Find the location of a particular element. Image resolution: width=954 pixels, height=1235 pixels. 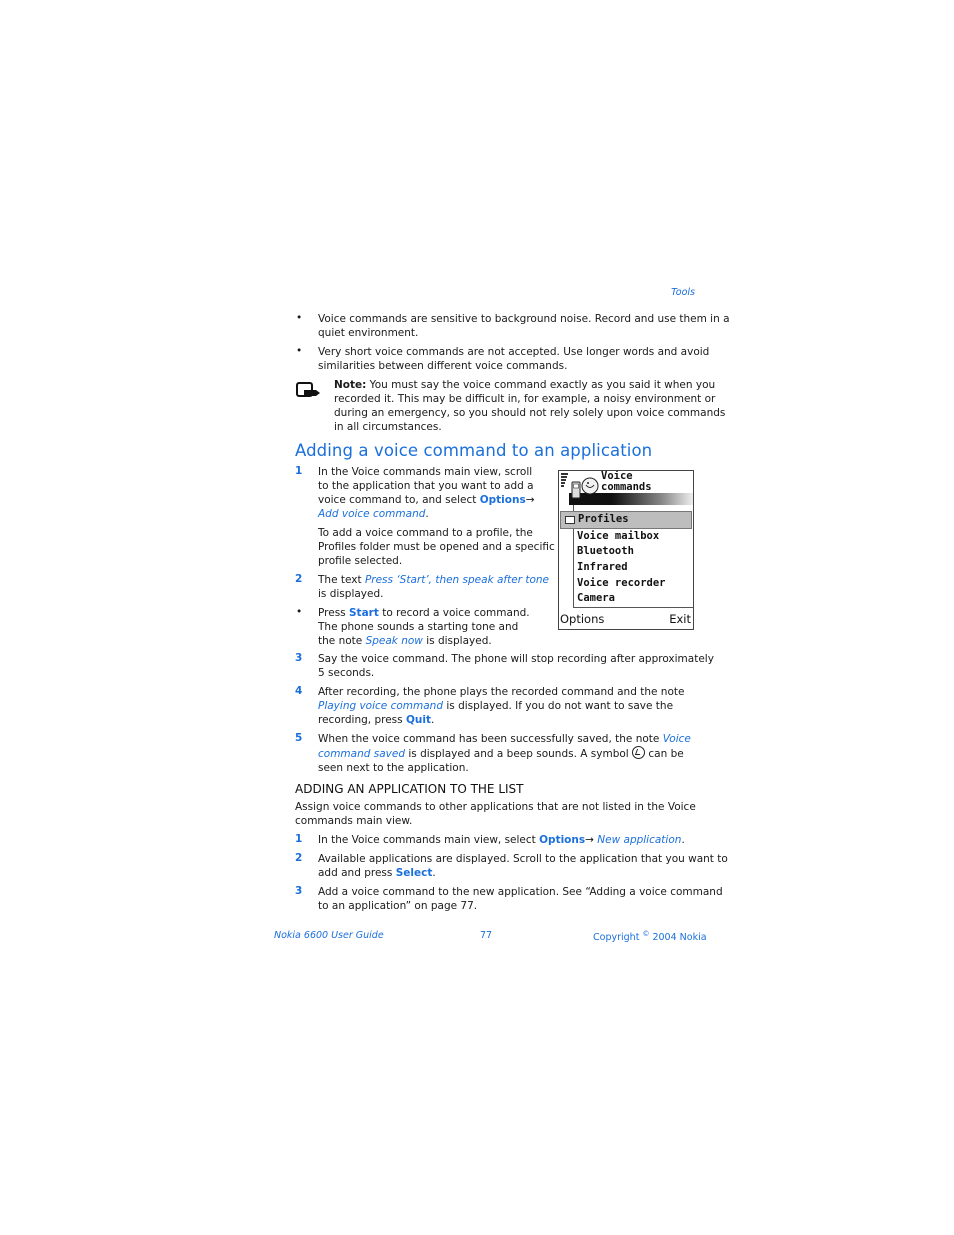

voice-command-icon is located at coordinates (639, 752).